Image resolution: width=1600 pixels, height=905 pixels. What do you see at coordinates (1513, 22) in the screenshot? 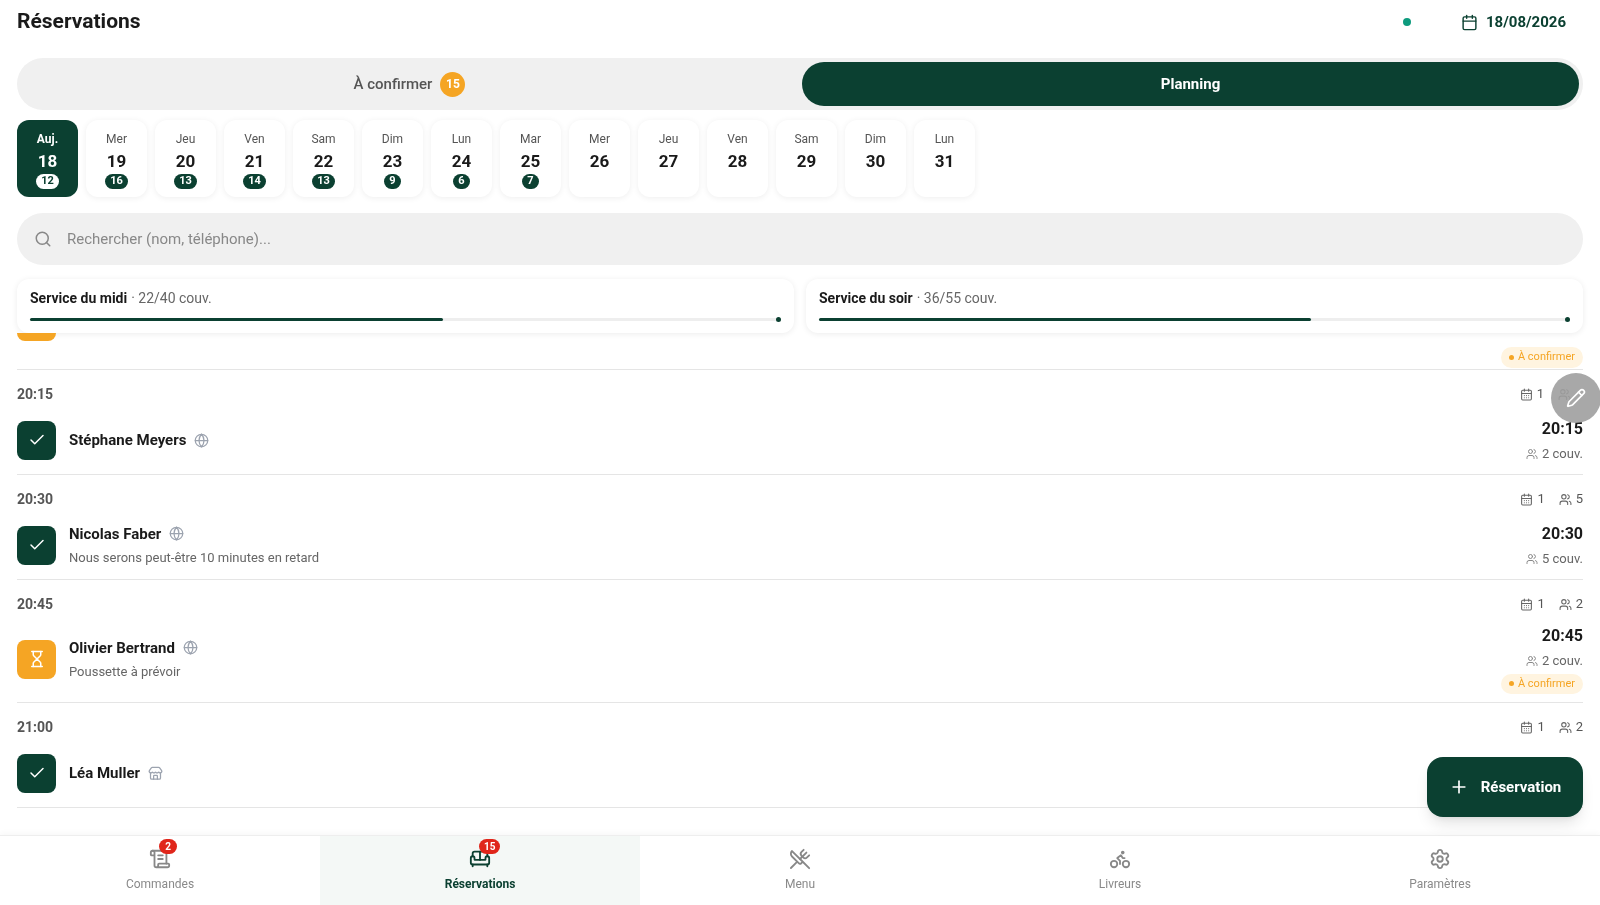
I see `date-picker-button: 18/08/2026` at bounding box center [1513, 22].